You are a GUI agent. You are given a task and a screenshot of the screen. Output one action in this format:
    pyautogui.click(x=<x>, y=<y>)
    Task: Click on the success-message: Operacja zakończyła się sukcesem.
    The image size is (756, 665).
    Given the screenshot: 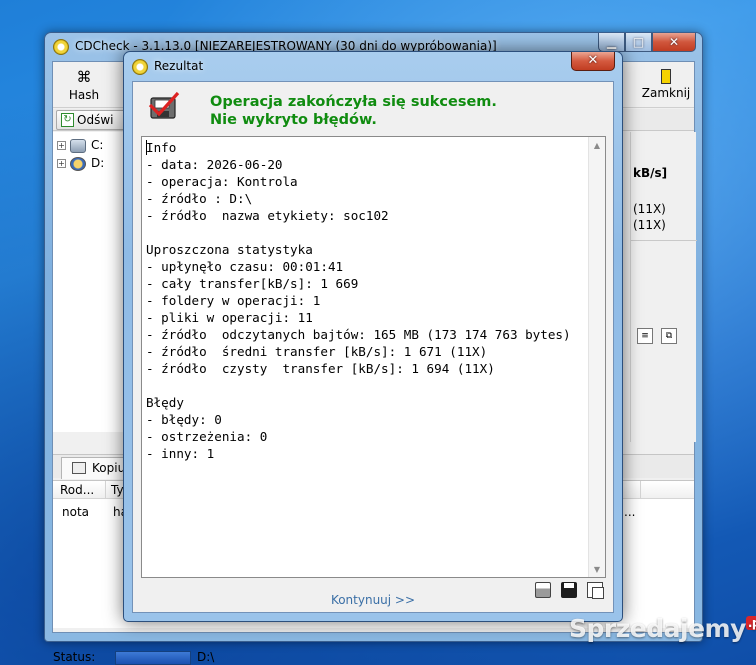 What is the action you would take?
    pyautogui.click(x=353, y=102)
    